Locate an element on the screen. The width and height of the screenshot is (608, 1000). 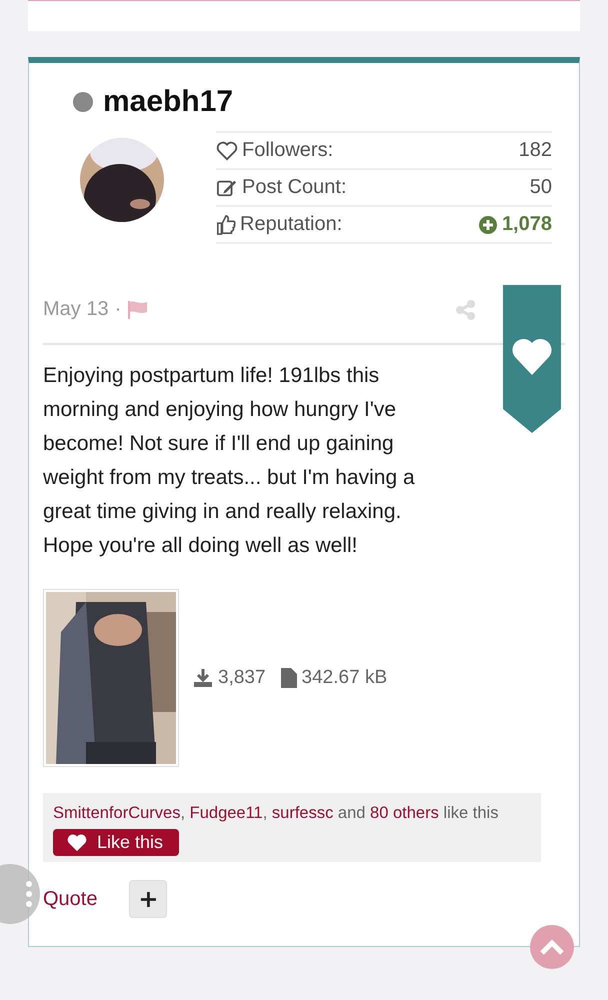
scroll-top-button is located at coordinates (552, 947).